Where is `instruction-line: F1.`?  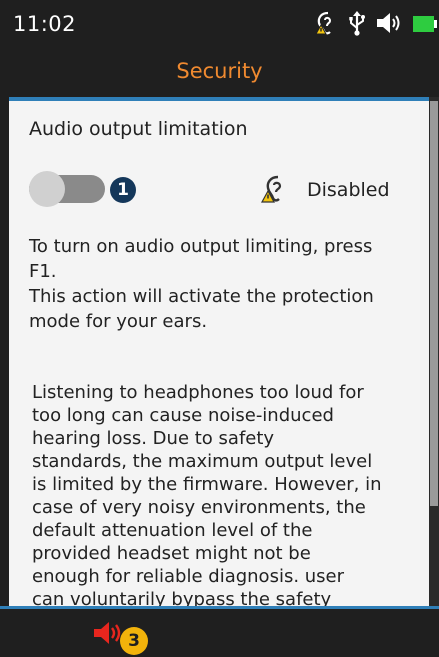
instruction-line: F1. is located at coordinates (43, 271).